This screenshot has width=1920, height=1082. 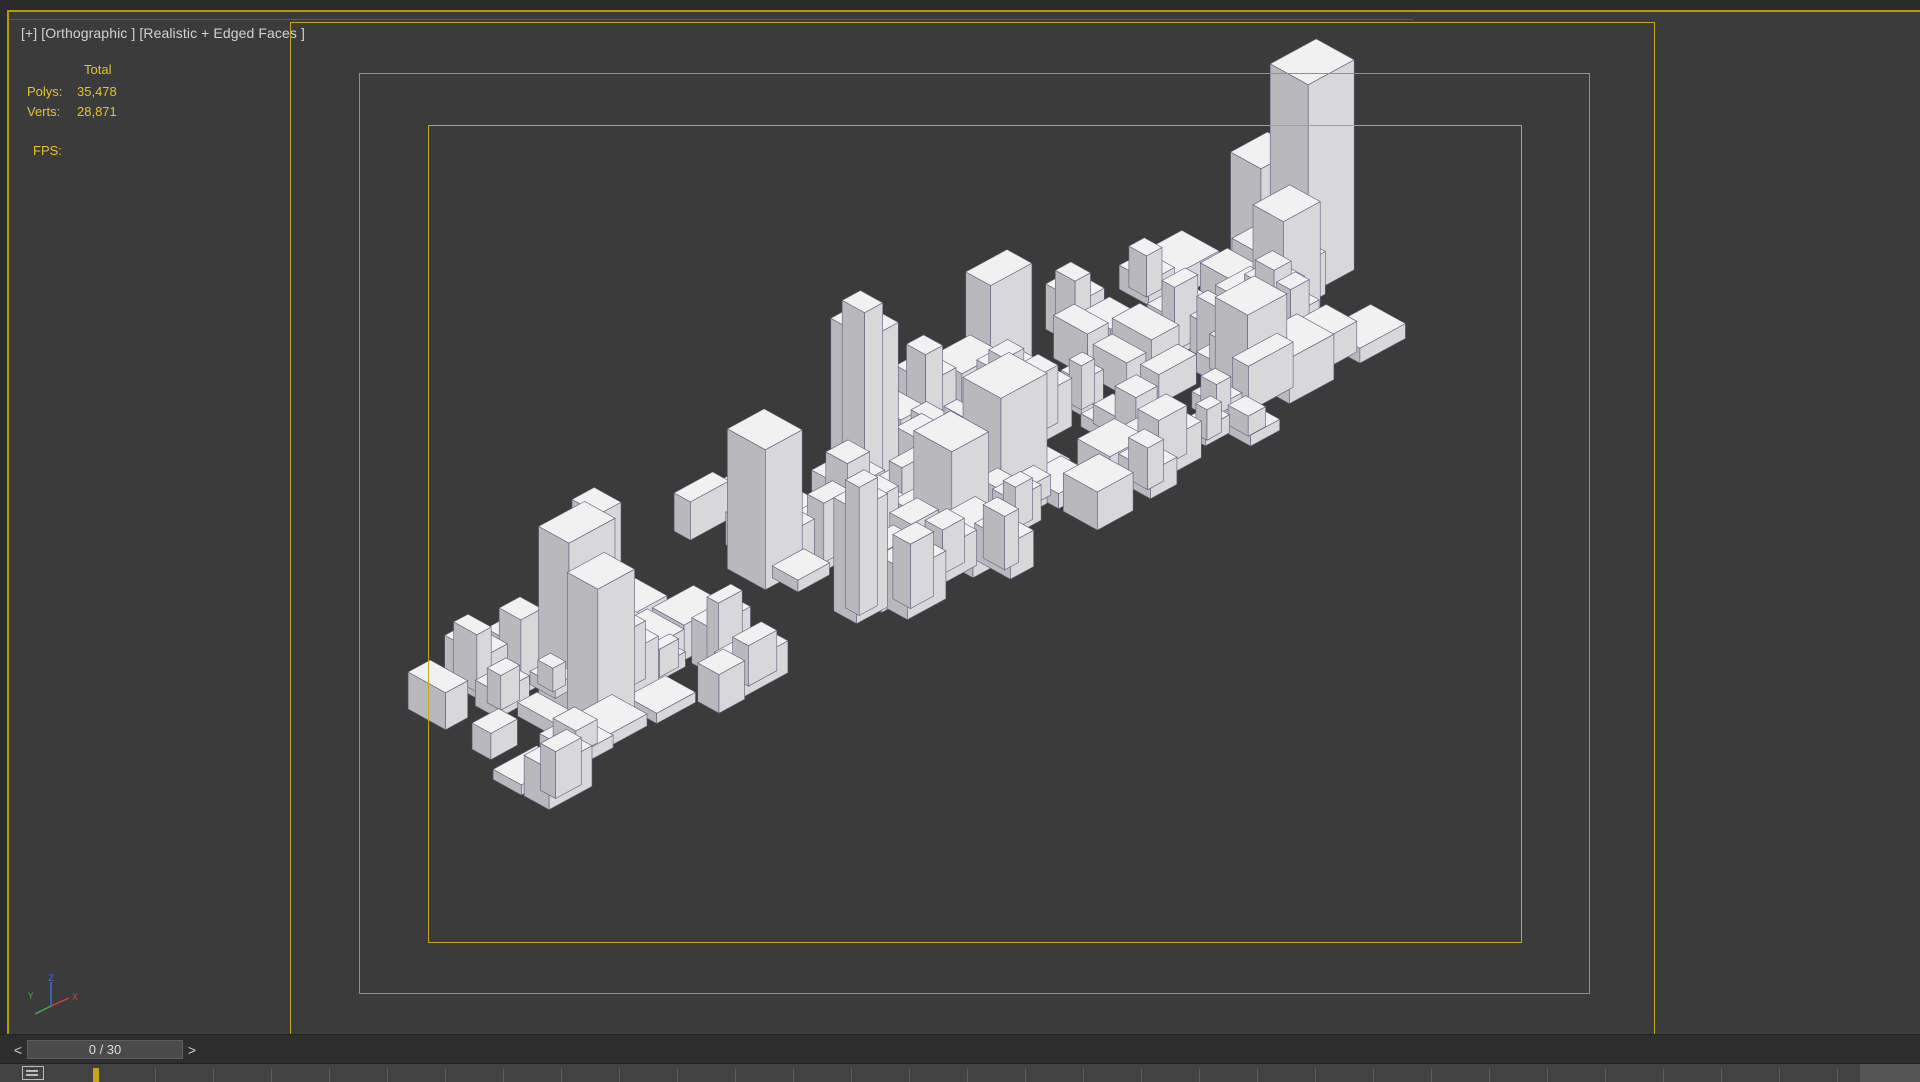 I want to click on next-frame-button: >, so click(x=192, y=1050).